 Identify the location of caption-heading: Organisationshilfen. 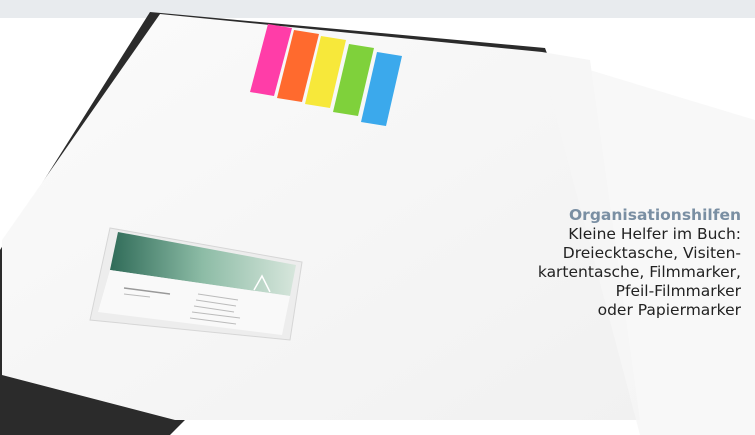
(655, 215).